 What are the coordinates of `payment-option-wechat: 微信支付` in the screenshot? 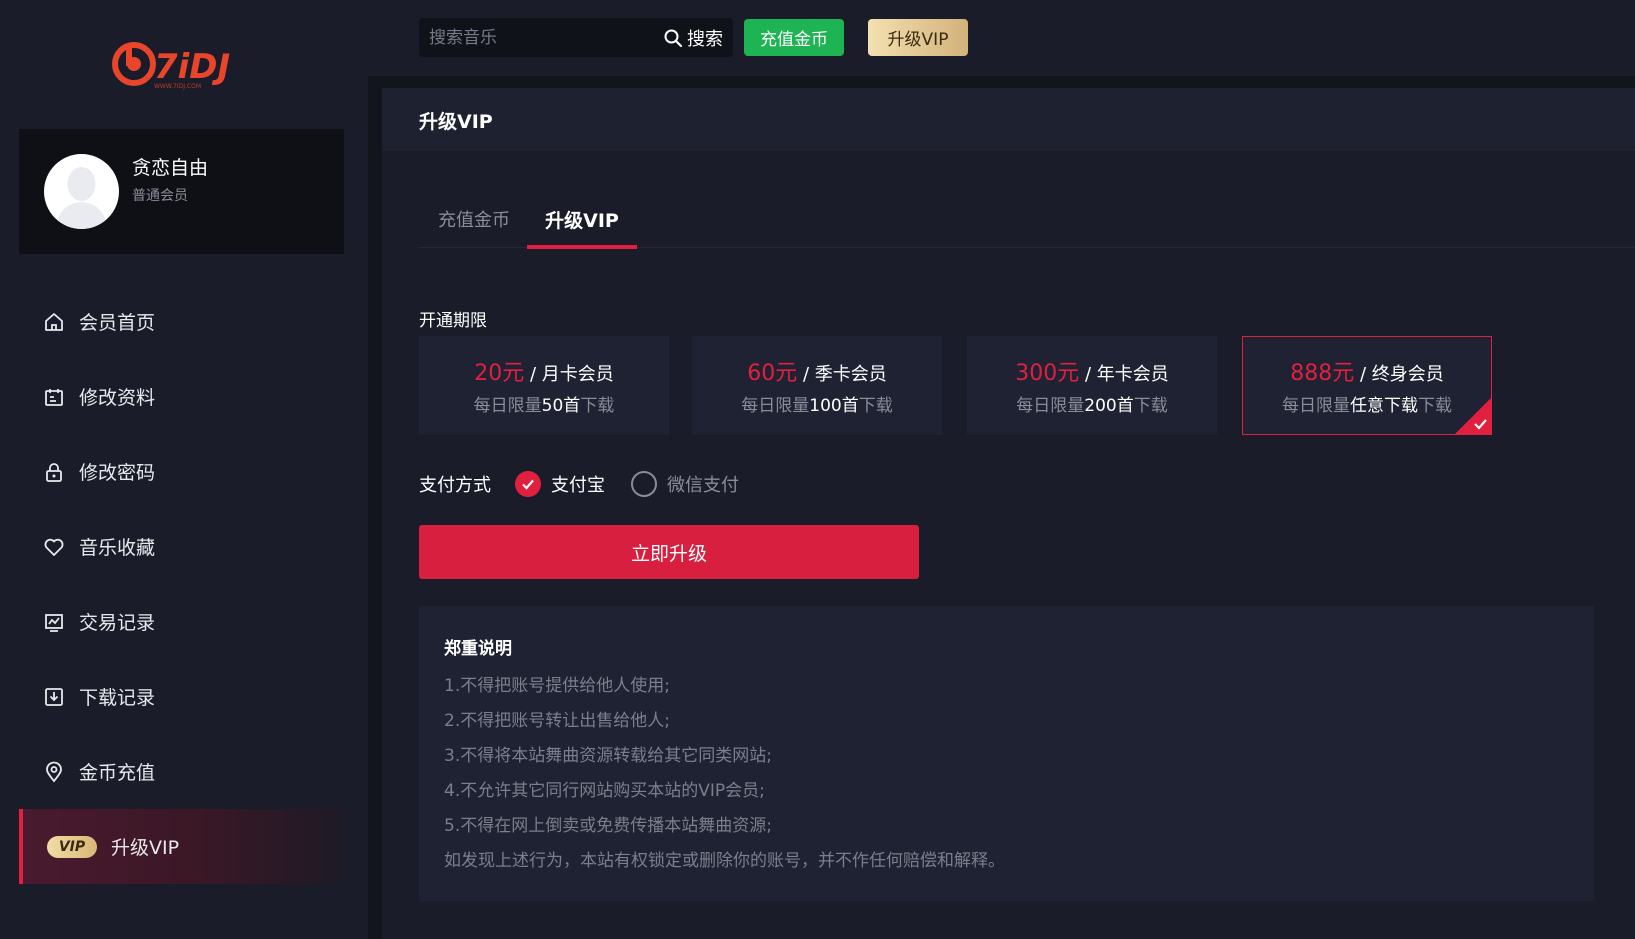 It's located at (685, 484).